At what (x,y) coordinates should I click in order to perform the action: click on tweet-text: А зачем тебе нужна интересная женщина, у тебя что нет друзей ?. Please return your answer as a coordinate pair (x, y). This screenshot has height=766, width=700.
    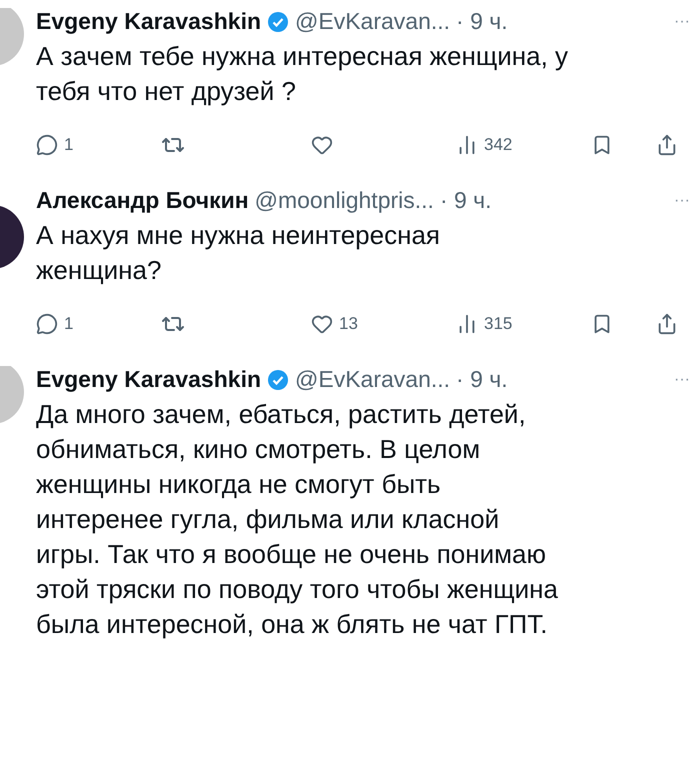
    Looking at the image, I should click on (303, 74).